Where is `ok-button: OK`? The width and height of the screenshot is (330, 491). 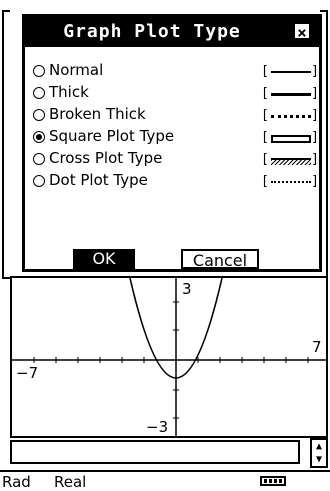
ok-button: OK is located at coordinates (104, 259).